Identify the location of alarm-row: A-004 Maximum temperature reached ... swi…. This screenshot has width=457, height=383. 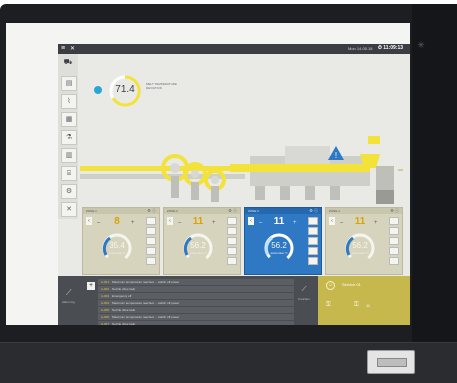
(196, 303).